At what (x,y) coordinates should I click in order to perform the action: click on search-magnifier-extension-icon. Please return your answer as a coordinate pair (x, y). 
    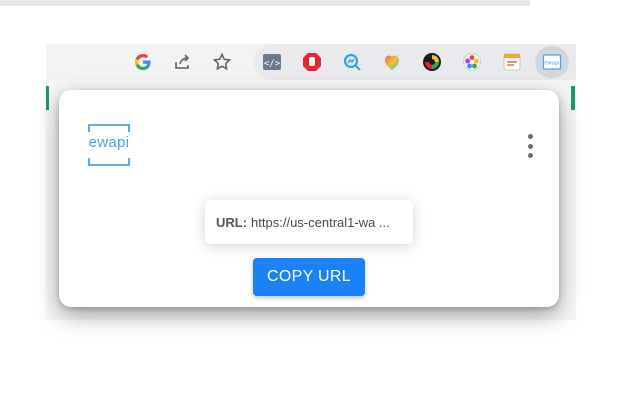
    Looking at the image, I should click on (352, 62).